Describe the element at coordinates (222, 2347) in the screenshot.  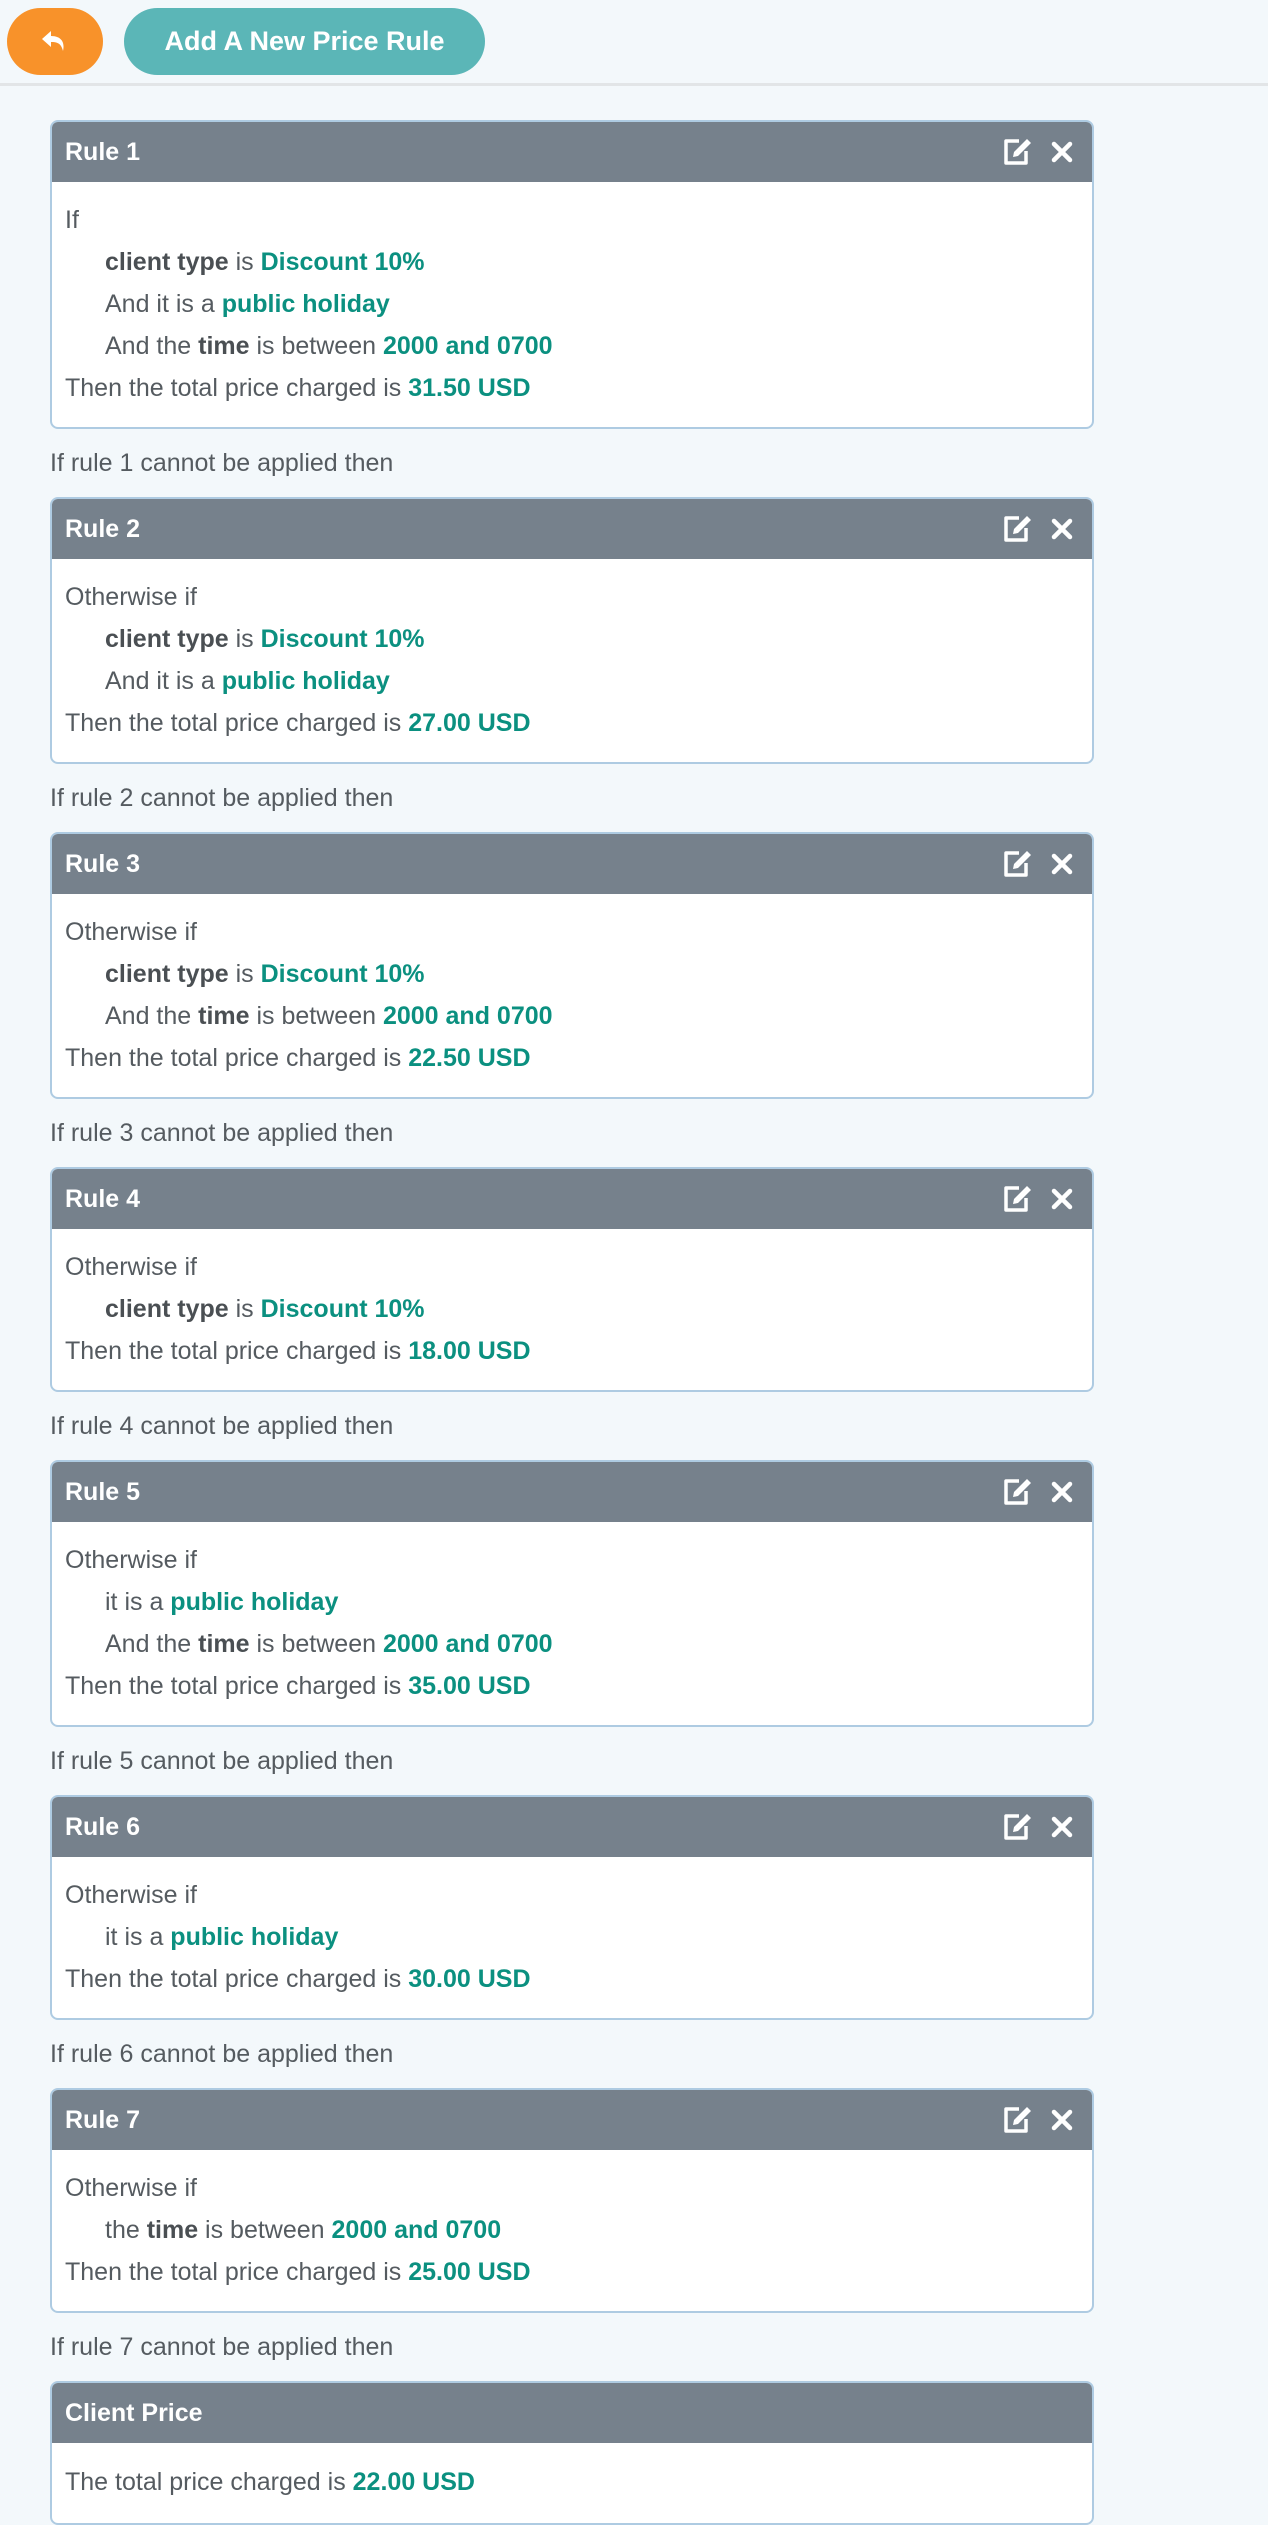
I see `fallthrough-text: If rule 7 cannot be applied then` at that location.